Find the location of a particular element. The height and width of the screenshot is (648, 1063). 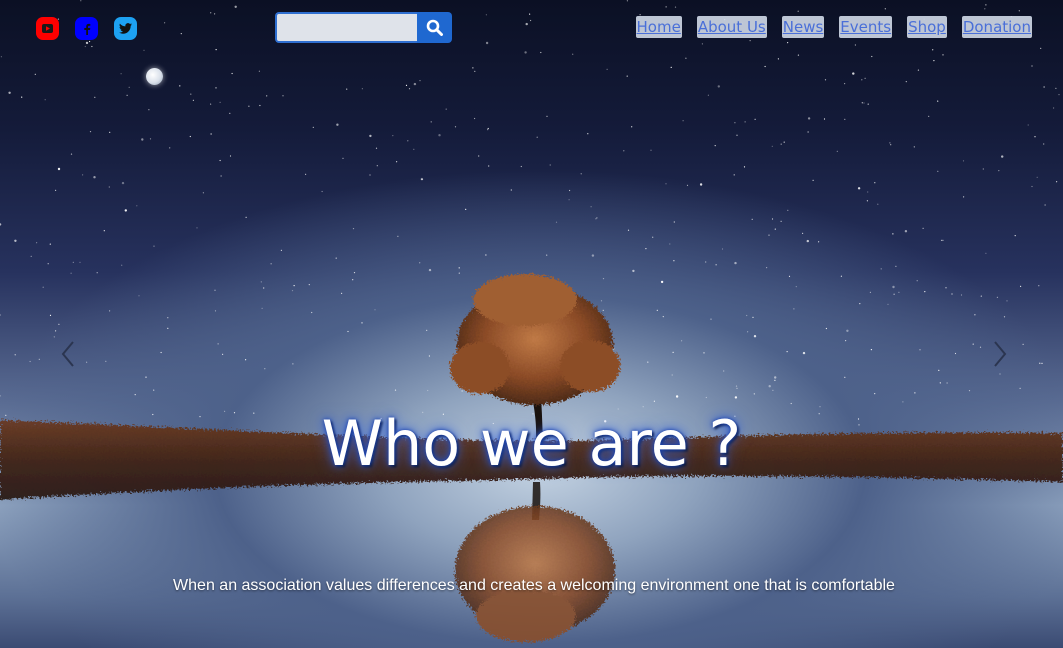

chevron-left-icon is located at coordinates (67, 354).